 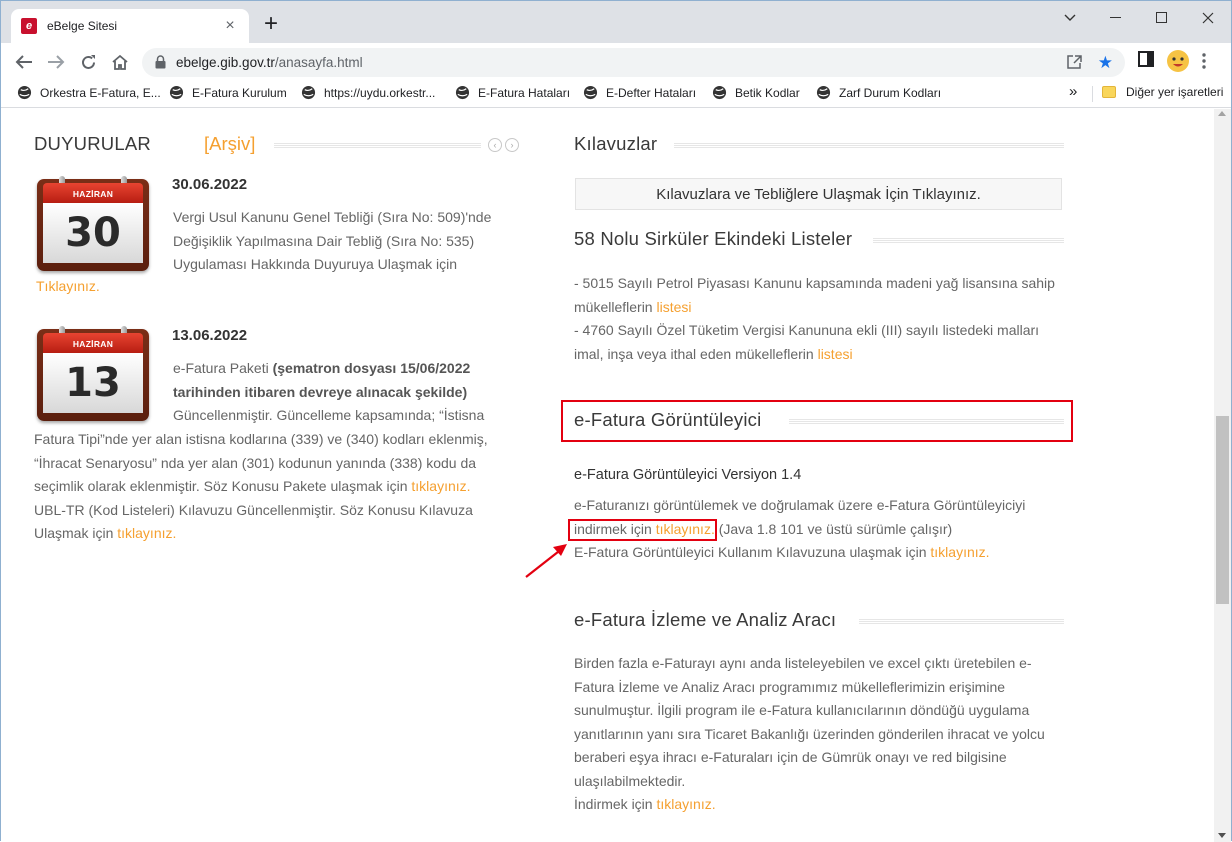 What do you see at coordinates (1092, 94) in the screenshot?
I see `bookmarks-divider` at bounding box center [1092, 94].